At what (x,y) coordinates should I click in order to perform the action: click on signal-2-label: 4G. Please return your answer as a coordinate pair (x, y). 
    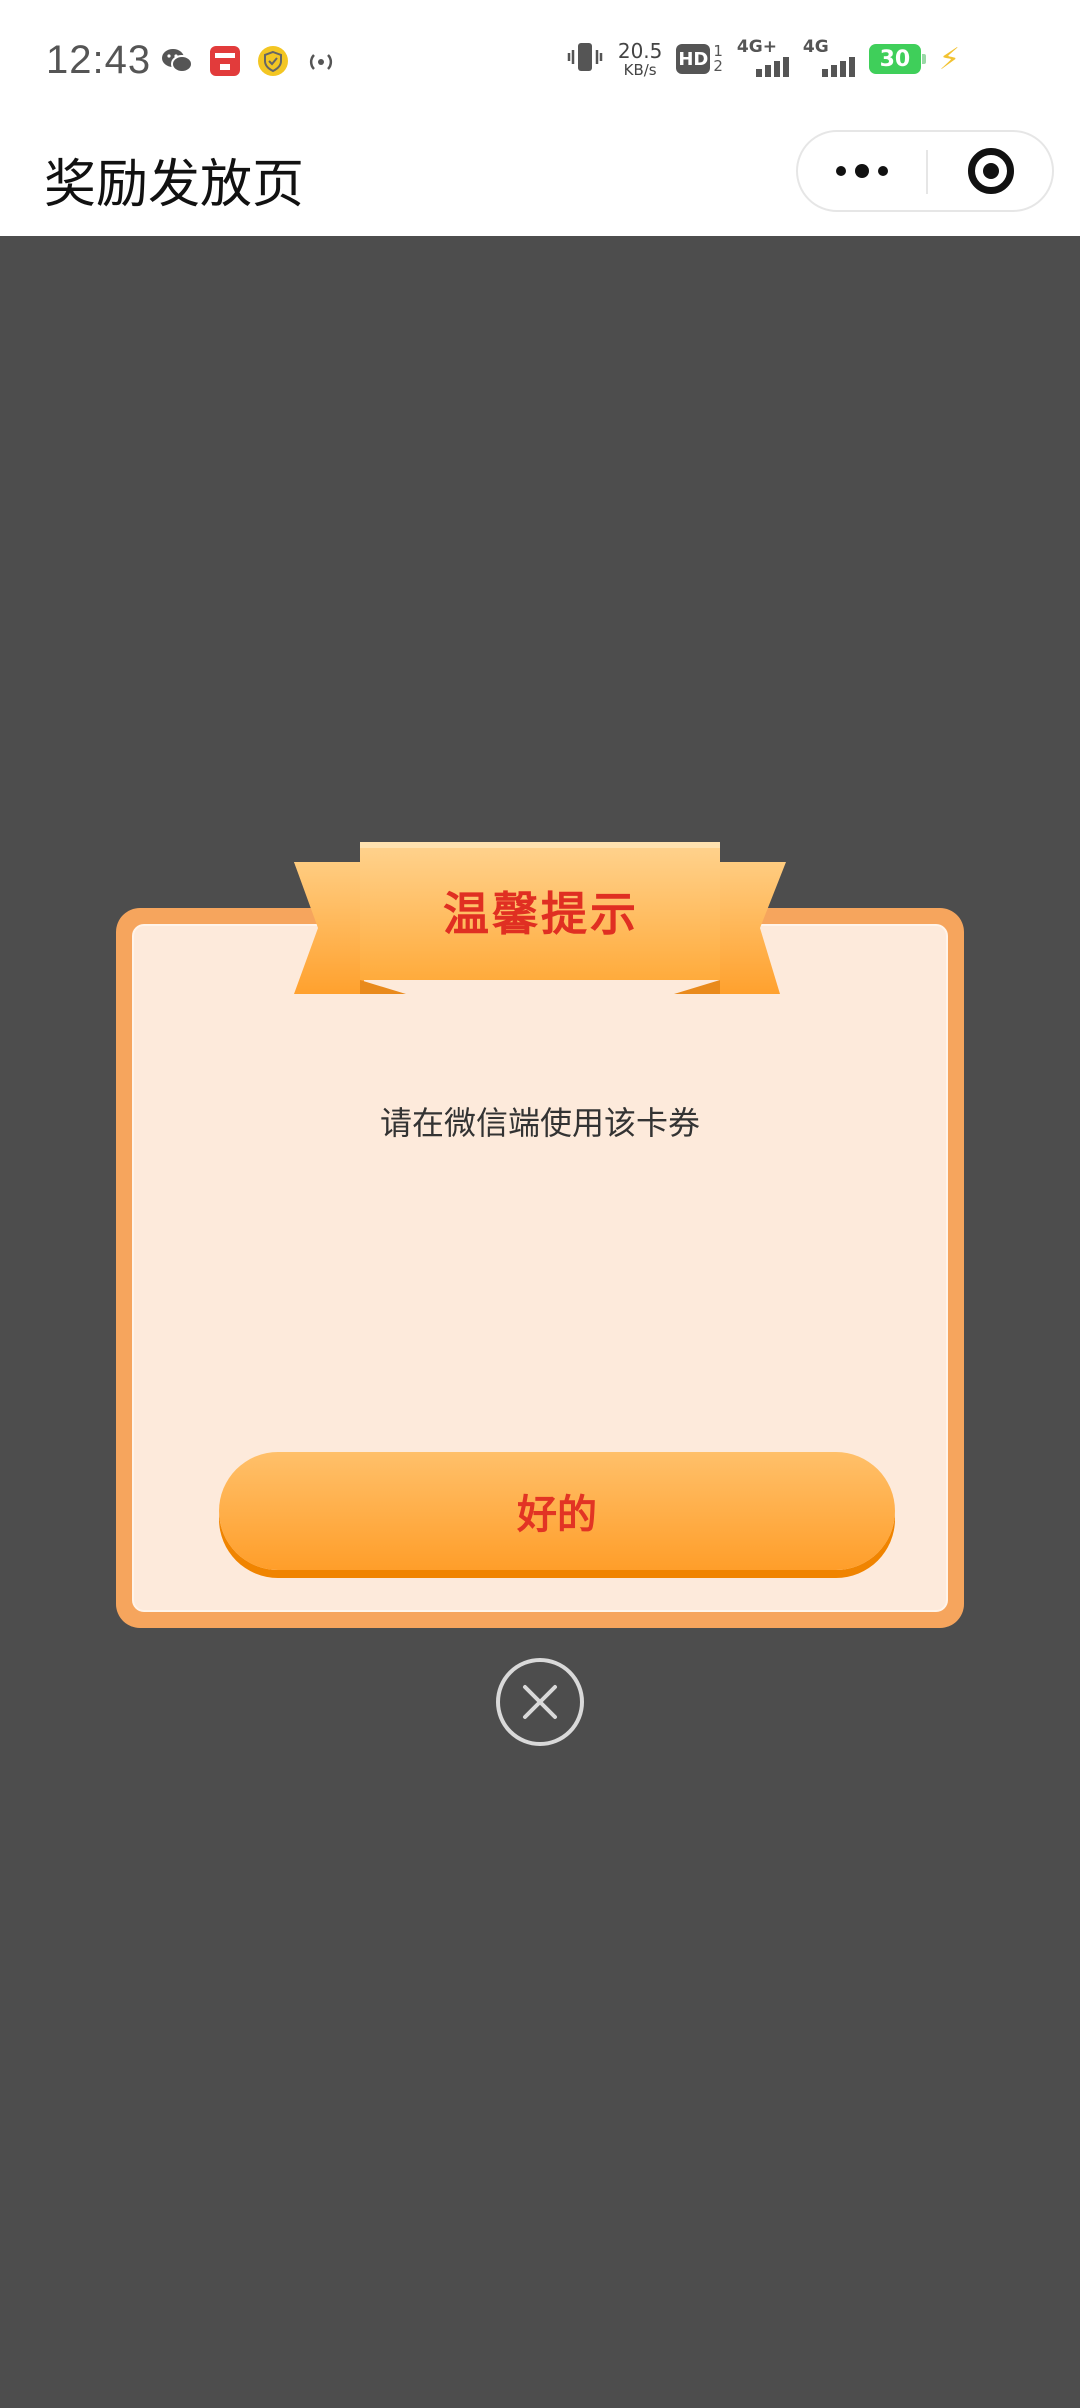
    Looking at the image, I should click on (815, 47).